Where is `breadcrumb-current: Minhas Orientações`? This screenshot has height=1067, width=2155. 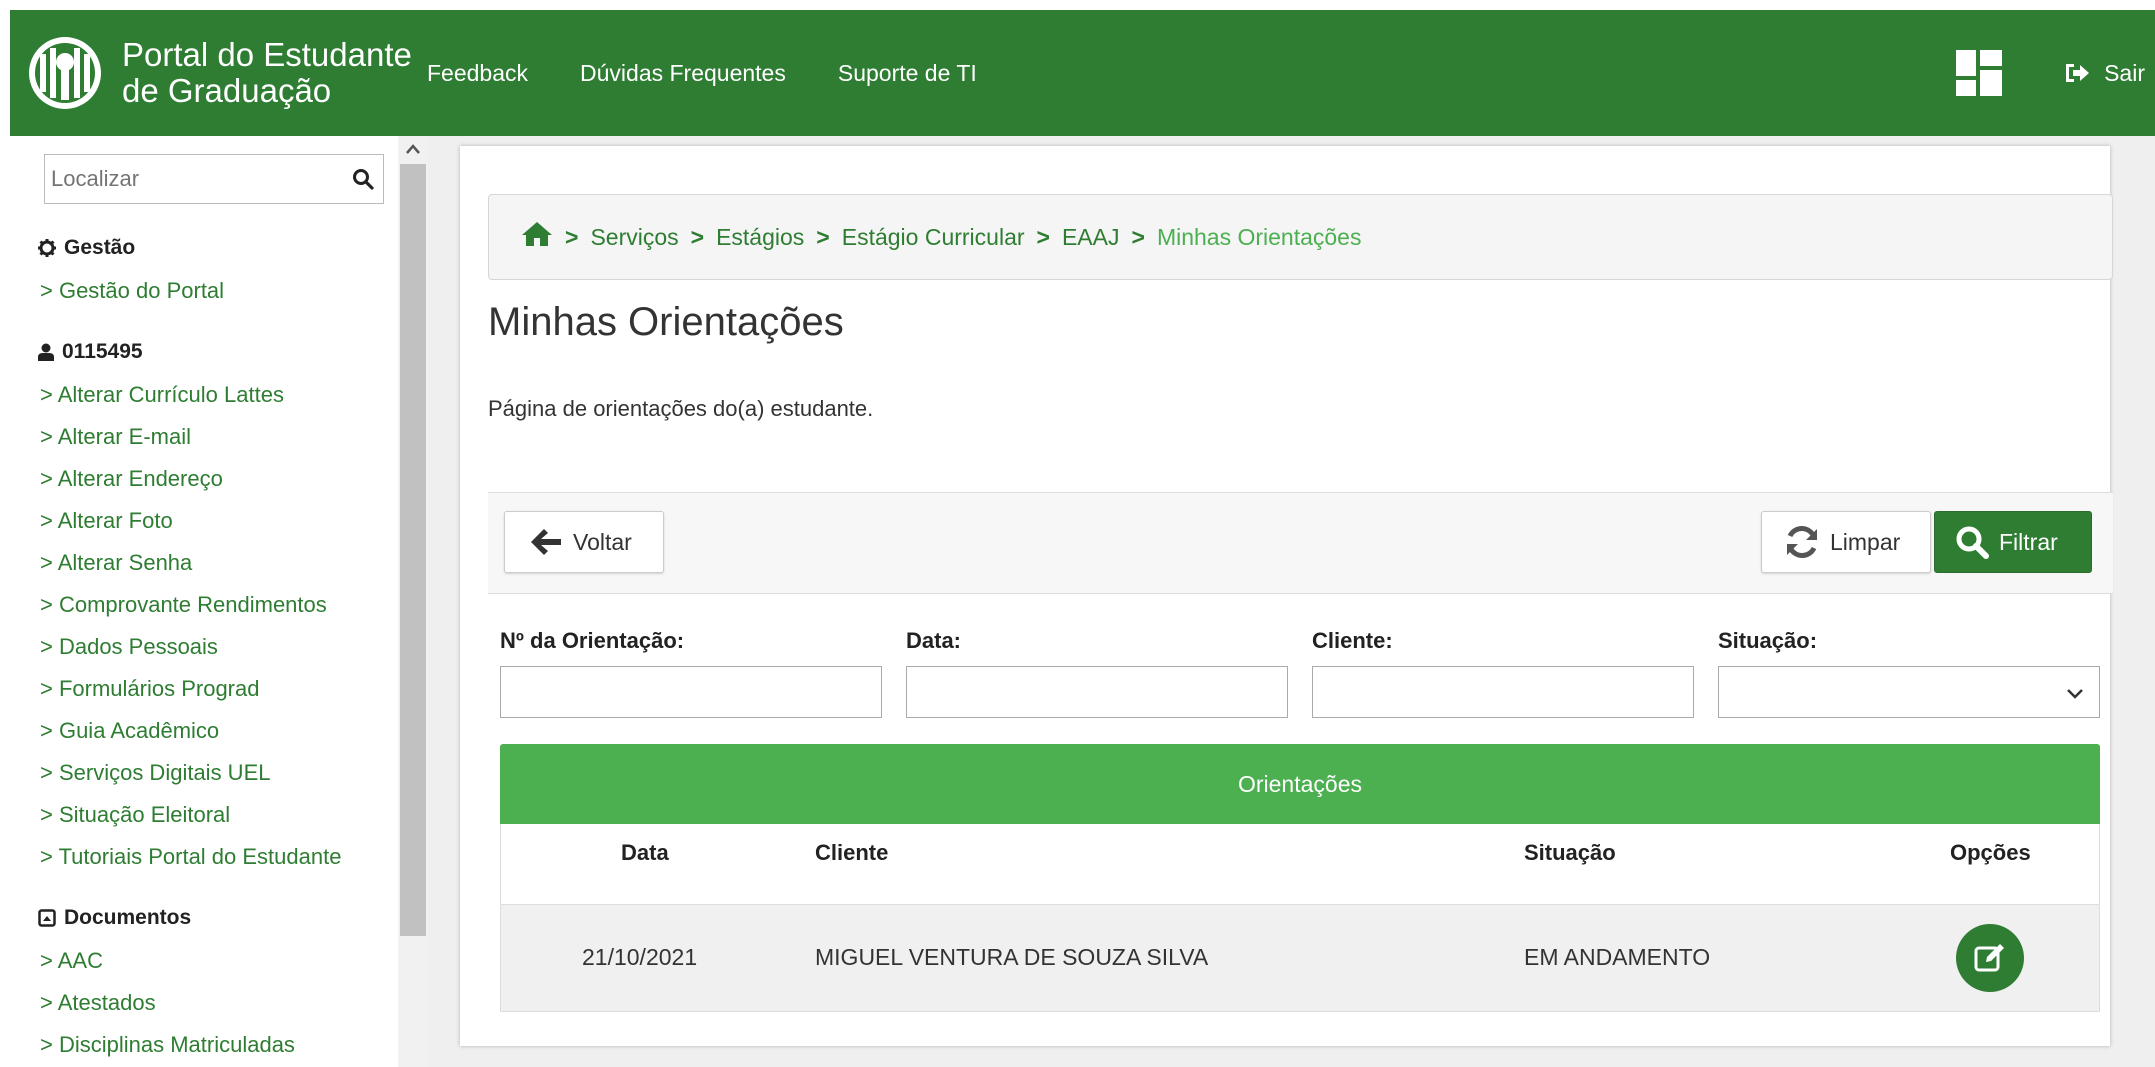
breadcrumb-current: Minhas Orientações is located at coordinates (1259, 236).